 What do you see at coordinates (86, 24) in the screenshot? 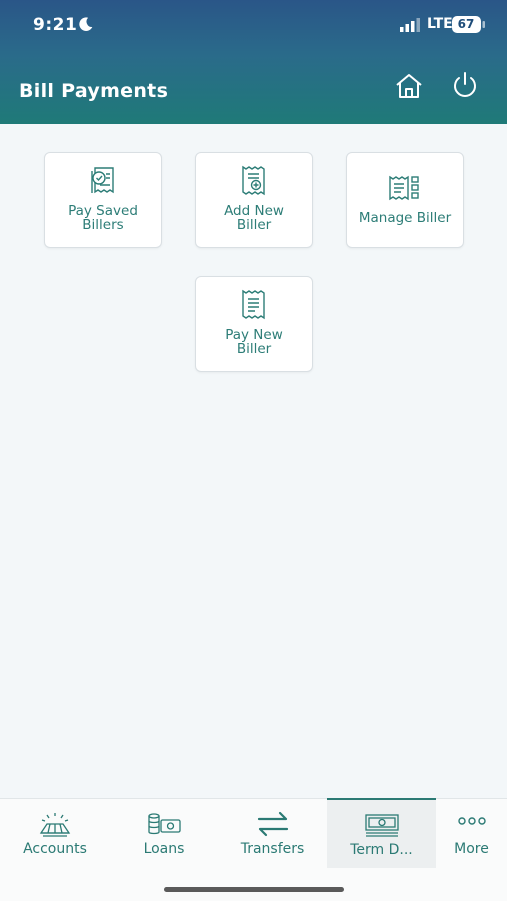
I see `moon-icon` at bounding box center [86, 24].